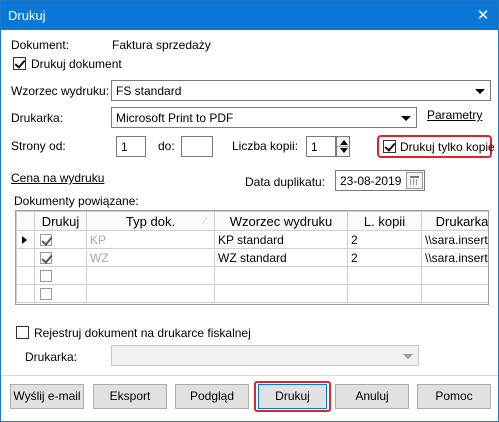  What do you see at coordinates (249, 375) in the screenshot?
I see `divider` at bounding box center [249, 375].